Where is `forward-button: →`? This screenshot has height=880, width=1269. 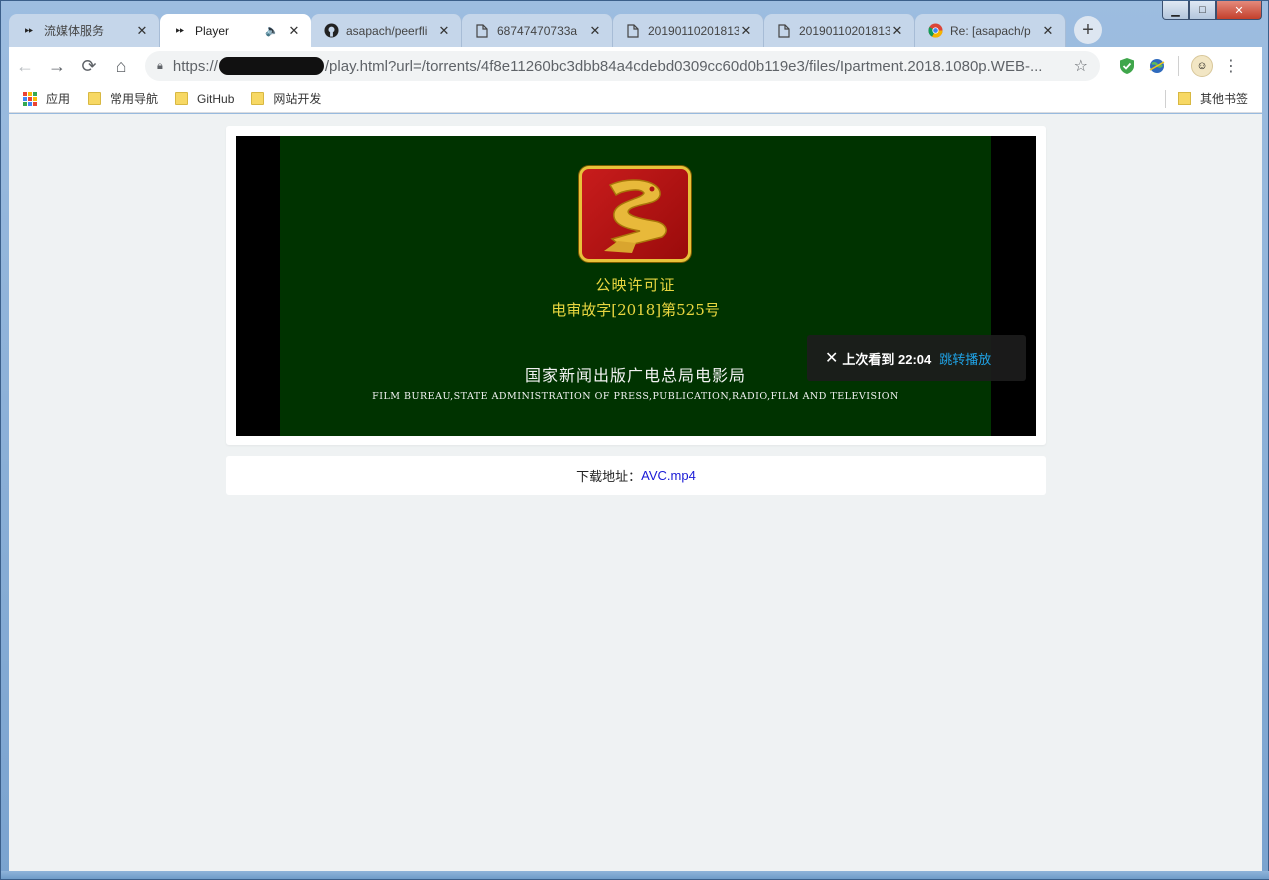
forward-button: → is located at coordinates (57, 66).